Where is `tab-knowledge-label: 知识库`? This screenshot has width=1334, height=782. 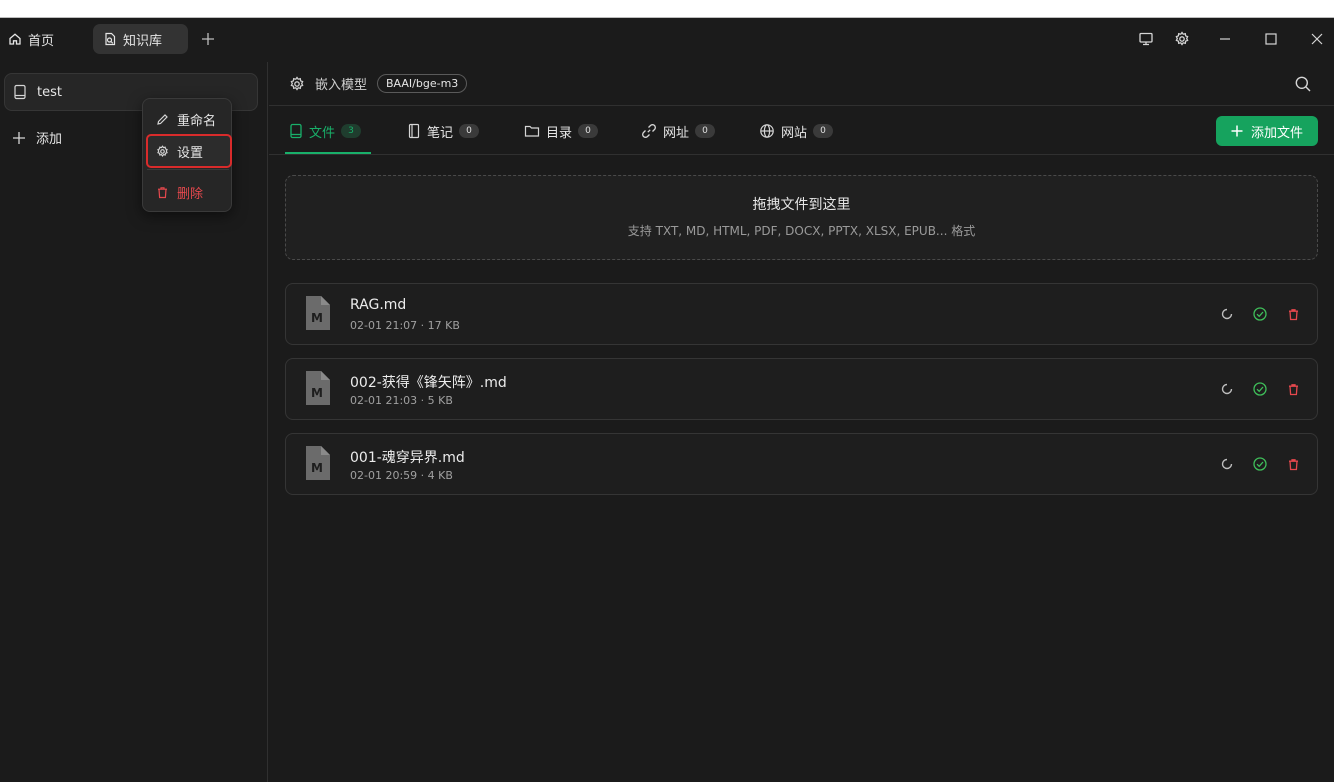
tab-knowledge-label: 知识库 is located at coordinates (143, 41).